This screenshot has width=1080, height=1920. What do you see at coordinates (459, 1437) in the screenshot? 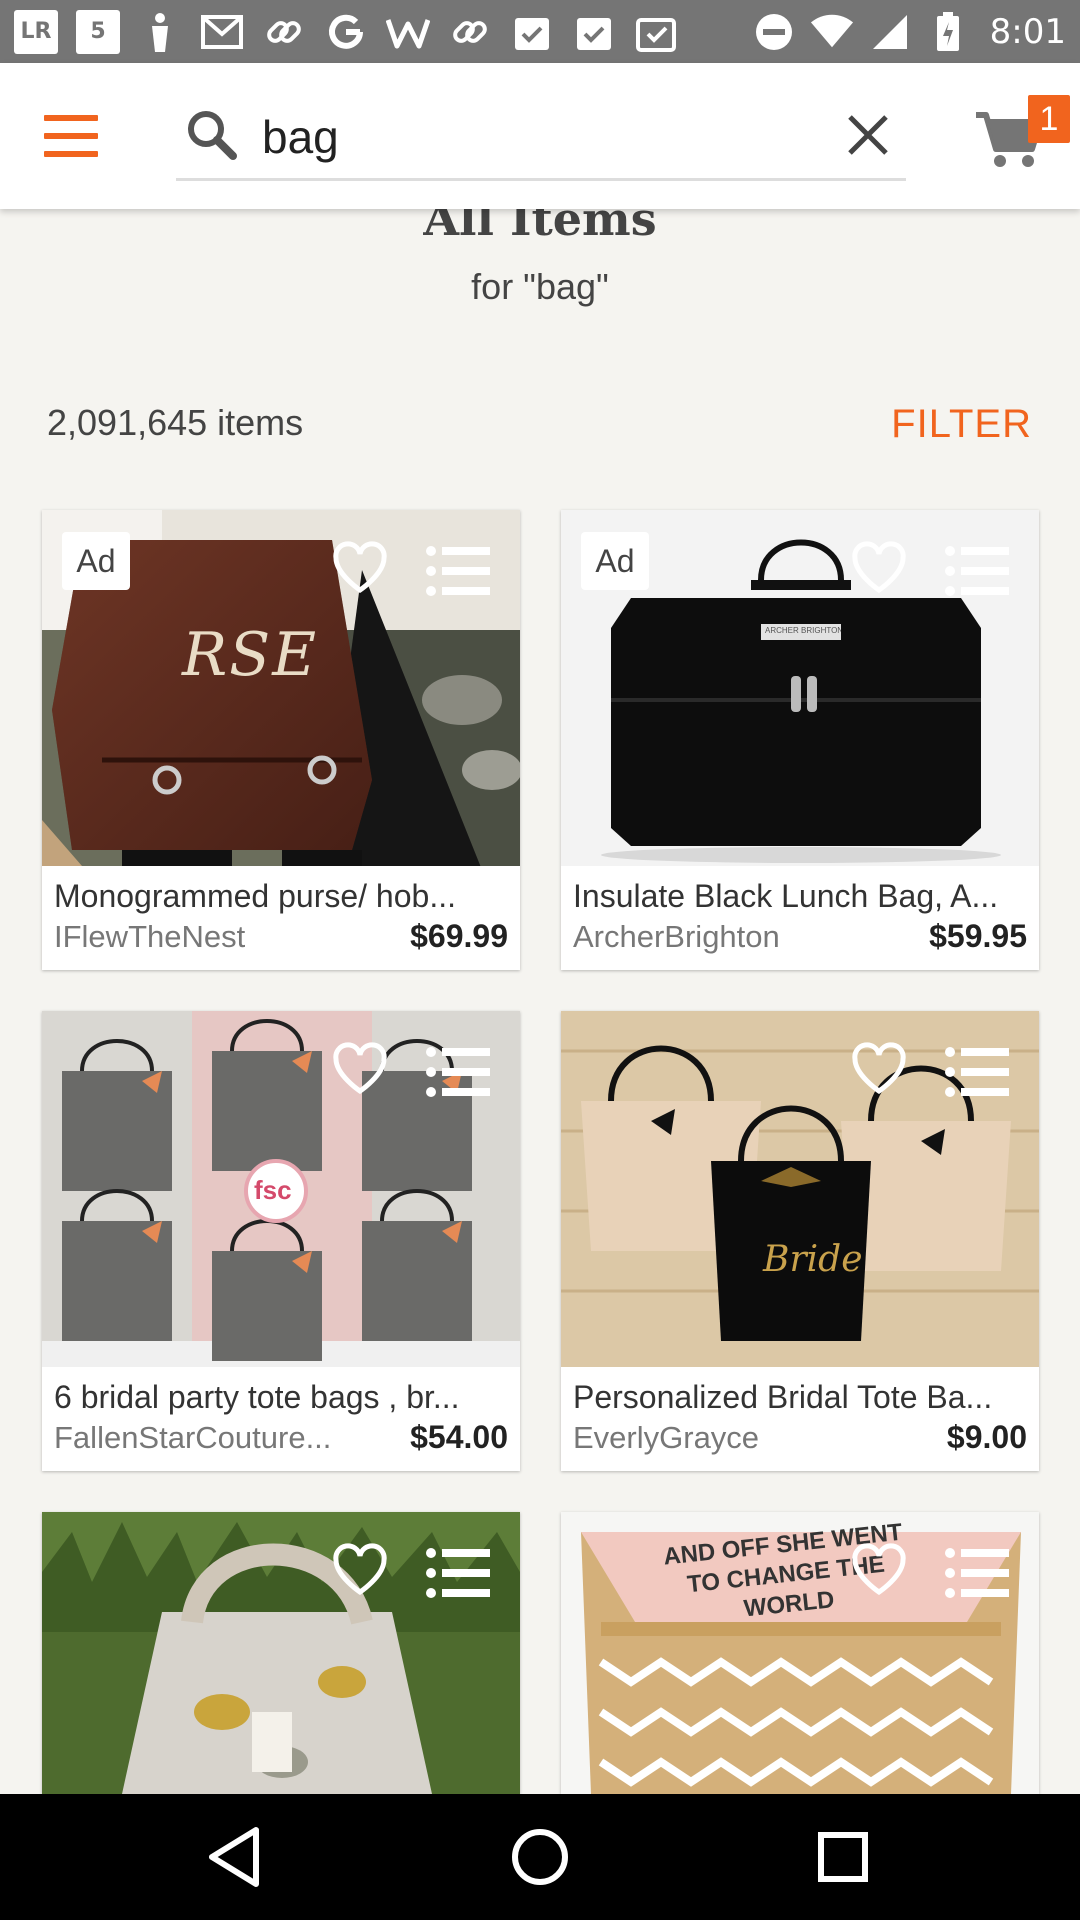
I see `listing-price: $54.00` at bounding box center [459, 1437].